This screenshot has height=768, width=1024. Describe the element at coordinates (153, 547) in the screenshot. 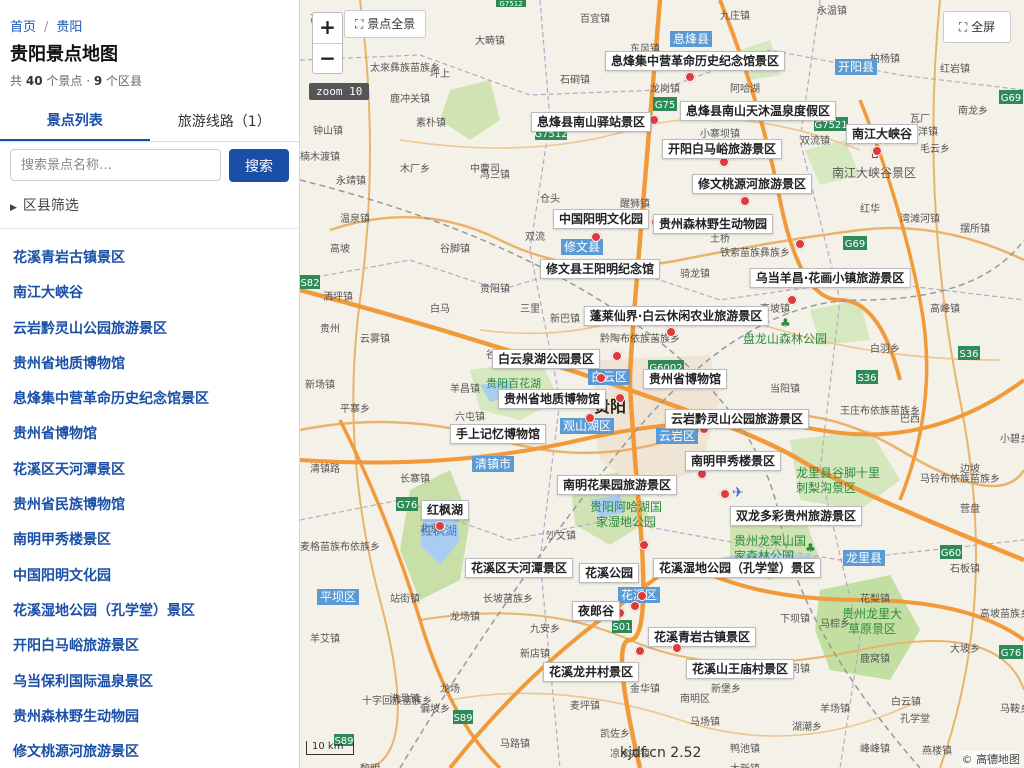

I see `list-item: 南明甲秀楼景区` at that location.